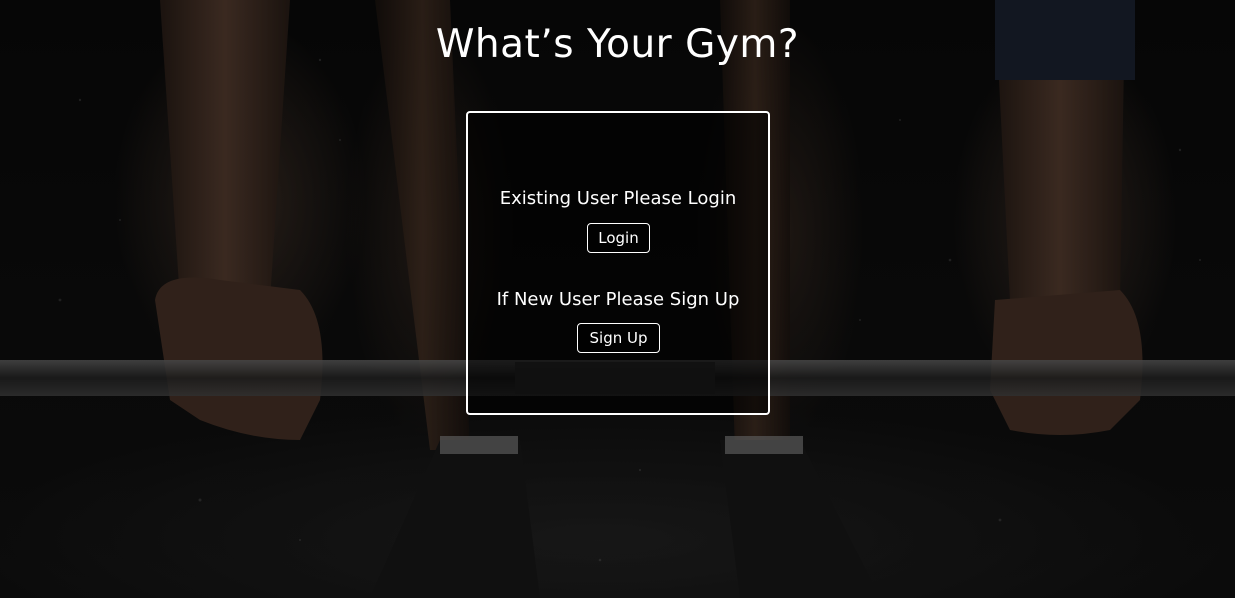 The image size is (1235, 598). I want to click on signup-button: Sign Up, so click(618, 338).